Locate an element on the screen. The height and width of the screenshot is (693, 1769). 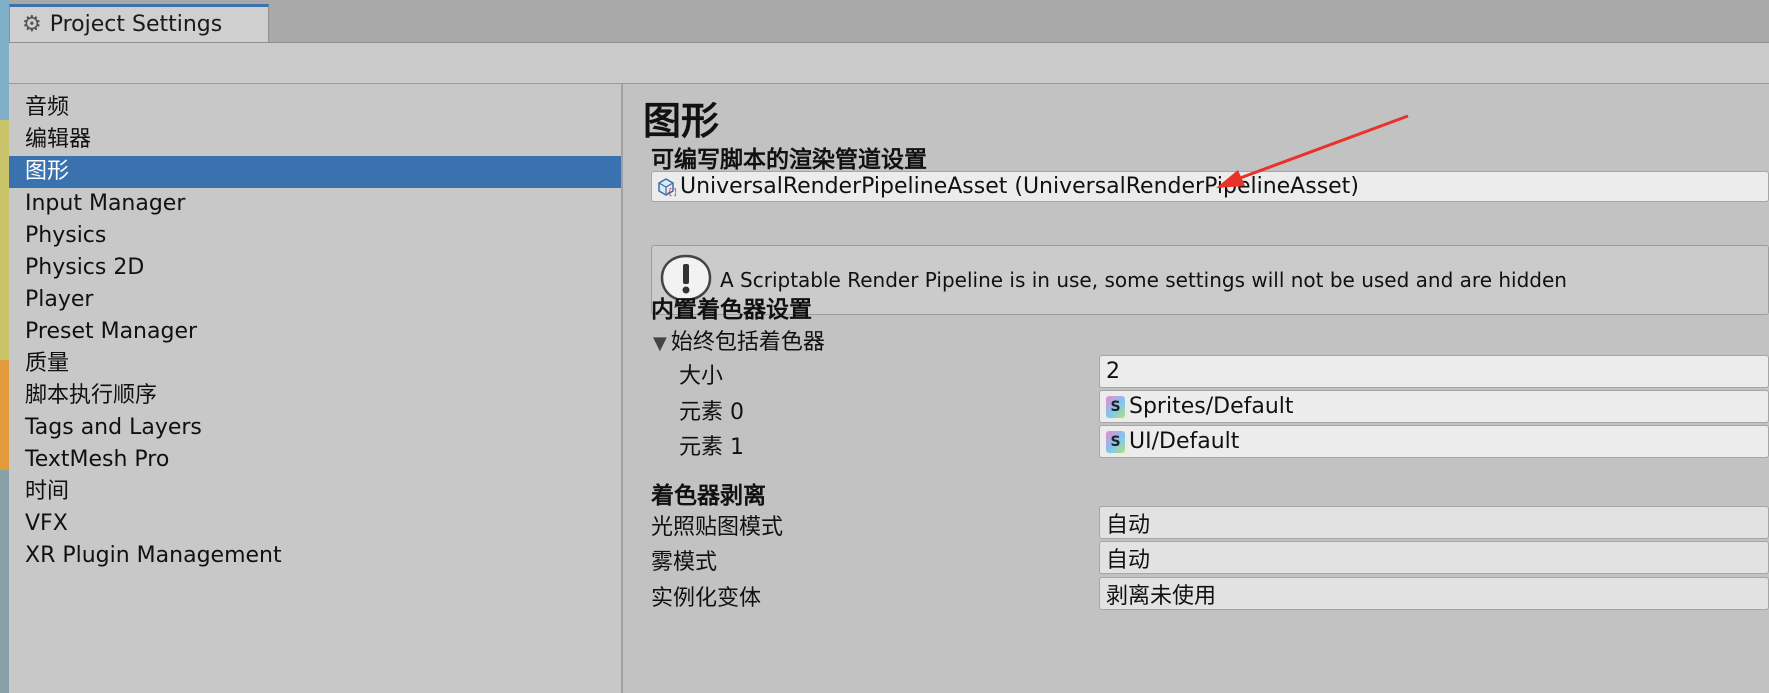
instancing-variants-label: 实例化变体 is located at coordinates (706, 598).